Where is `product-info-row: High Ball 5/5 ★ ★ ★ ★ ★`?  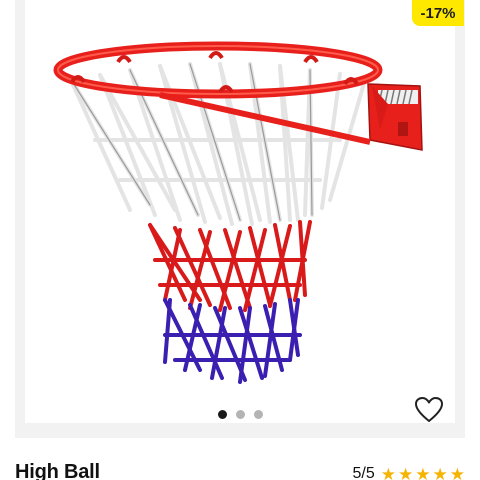
product-info-row: High Ball 5/5 ★ ★ ★ ★ ★ is located at coordinates (240, 469).